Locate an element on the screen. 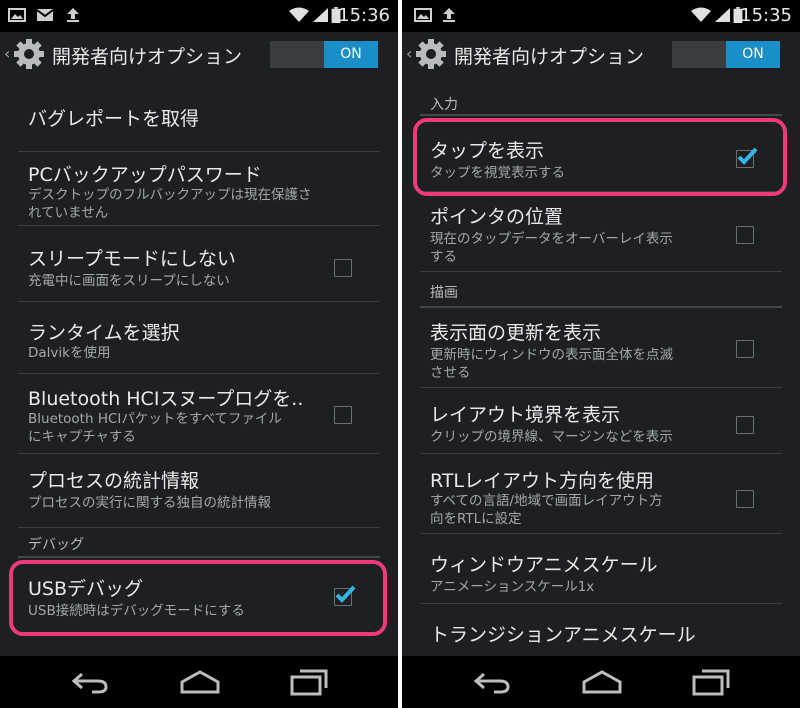 The width and height of the screenshot is (800, 708). item-title: ウィンドウアニメスケール is located at coordinates (544, 565).